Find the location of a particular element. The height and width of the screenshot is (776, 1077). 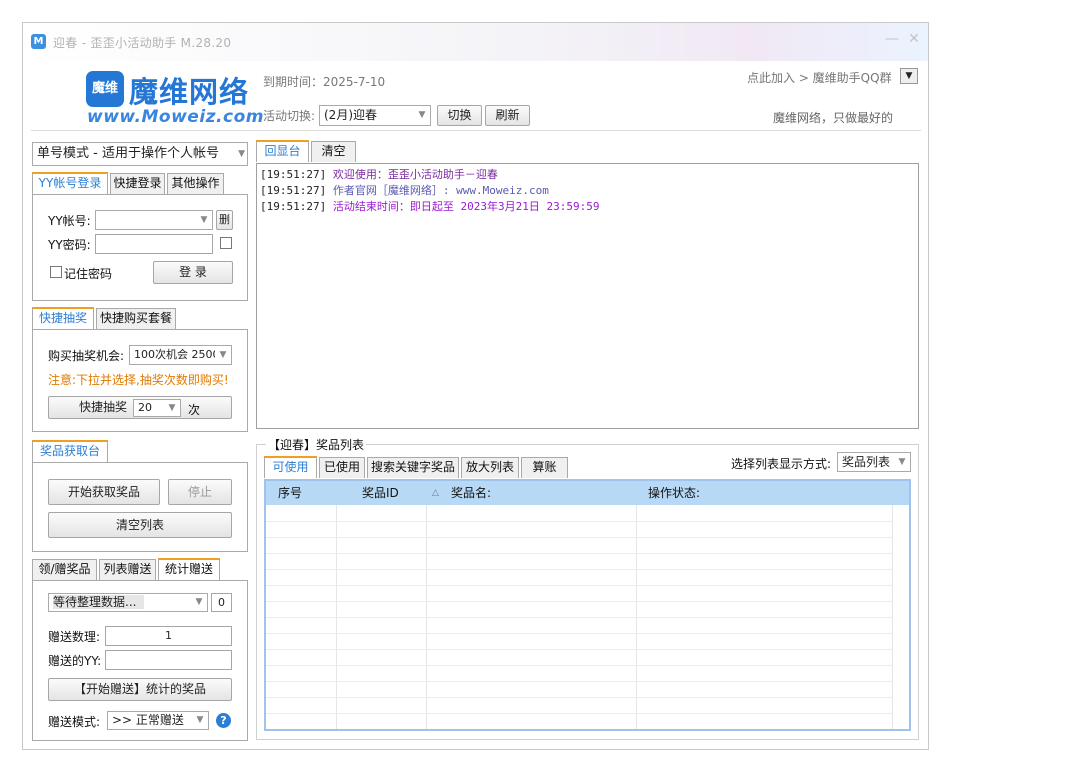

password-input is located at coordinates (154, 244).